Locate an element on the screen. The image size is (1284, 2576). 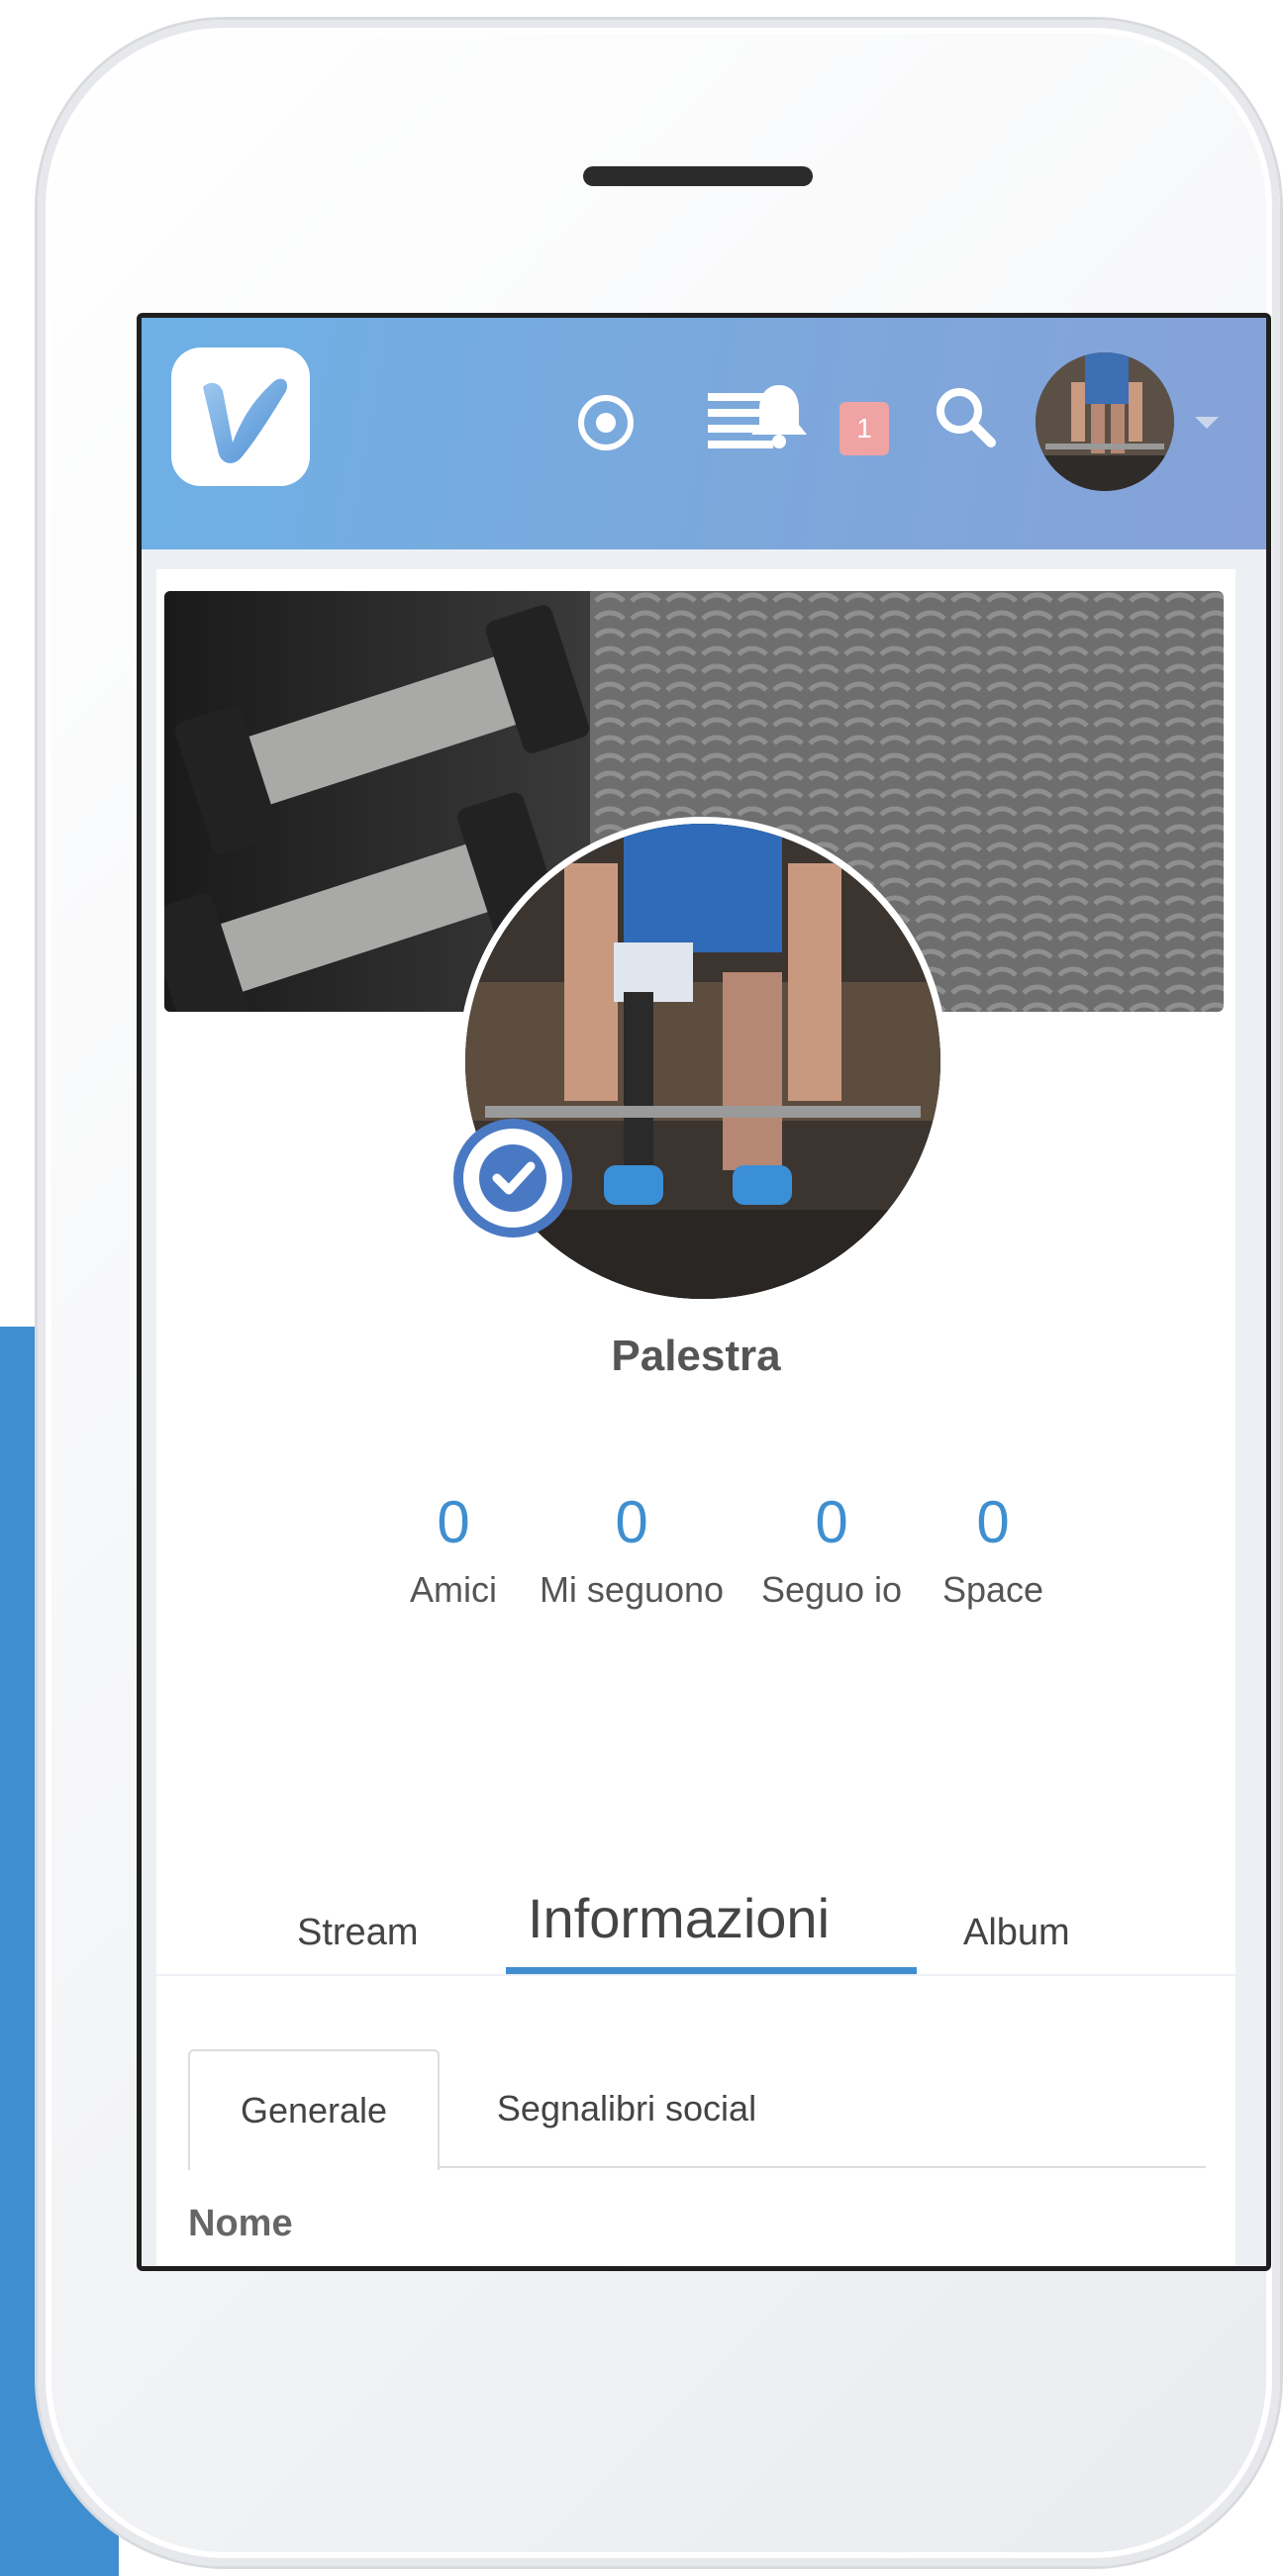
user-avatar is located at coordinates (1105, 422).